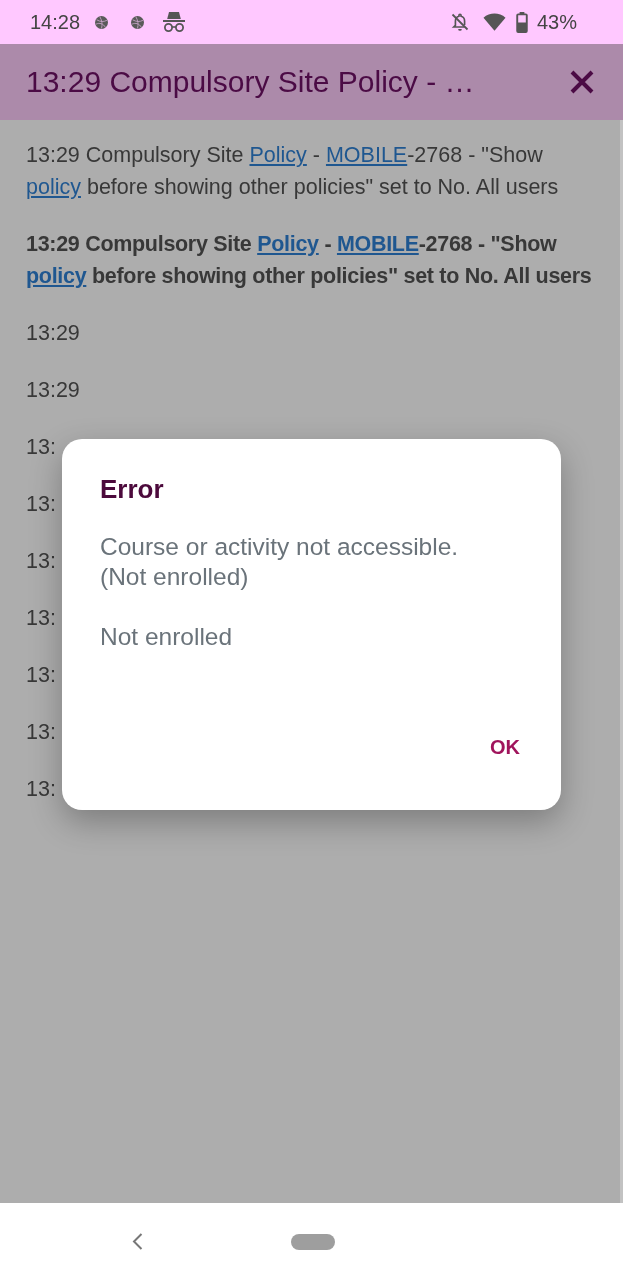 The image size is (623, 1280). Describe the element at coordinates (459, 22) in the screenshot. I see `bell-off-icon` at that location.